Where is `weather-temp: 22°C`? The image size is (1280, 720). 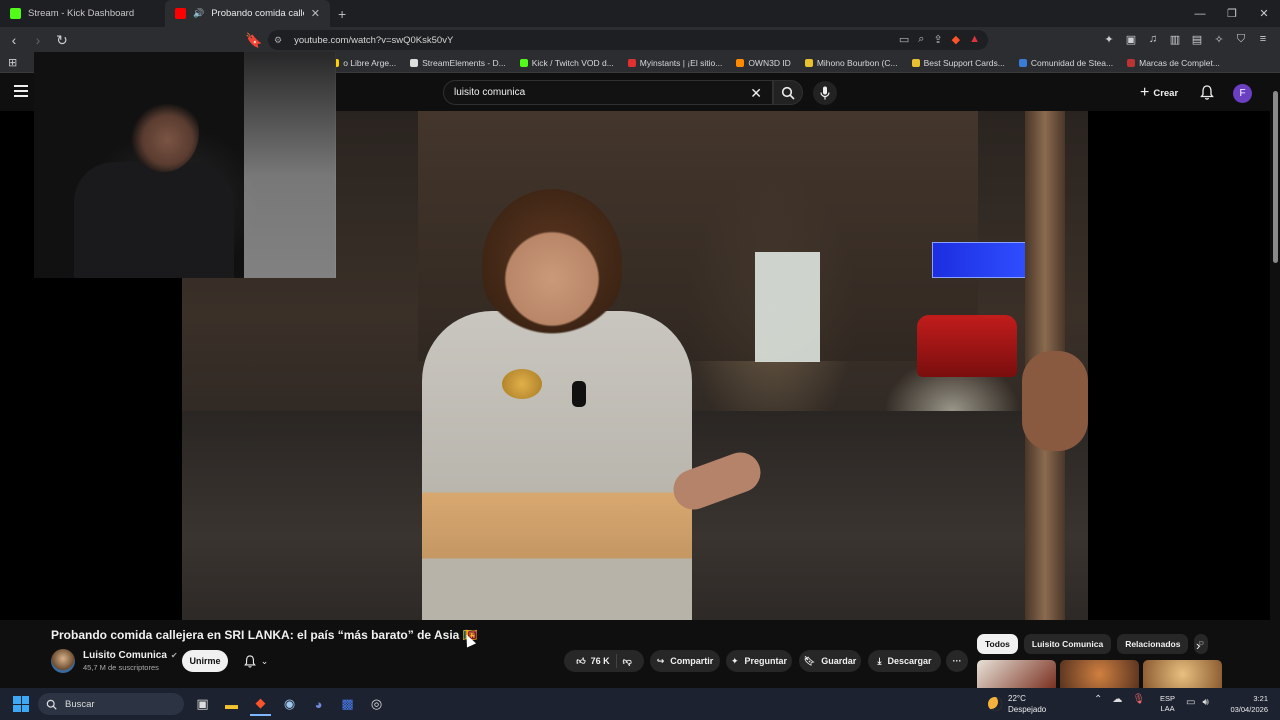
weather-temp: 22°C is located at coordinates (1017, 698).